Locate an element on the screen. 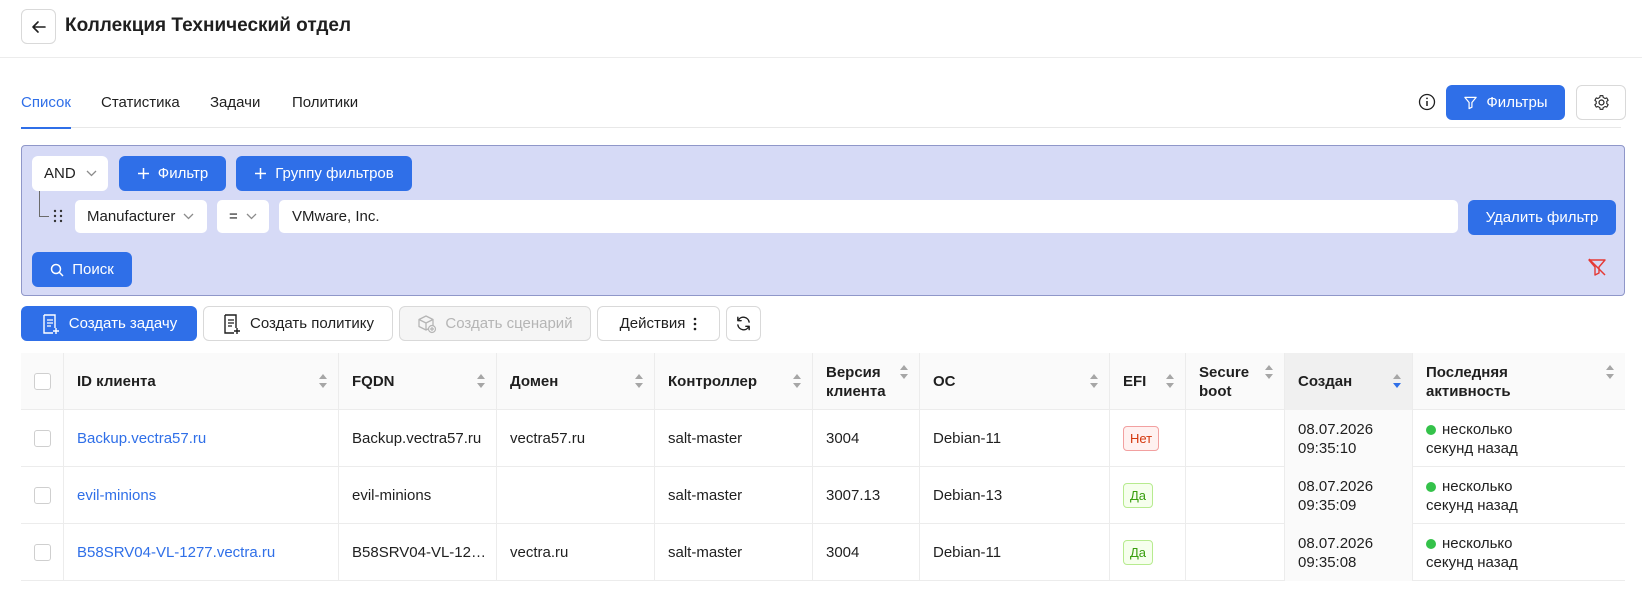  refresh-button is located at coordinates (743, 323).